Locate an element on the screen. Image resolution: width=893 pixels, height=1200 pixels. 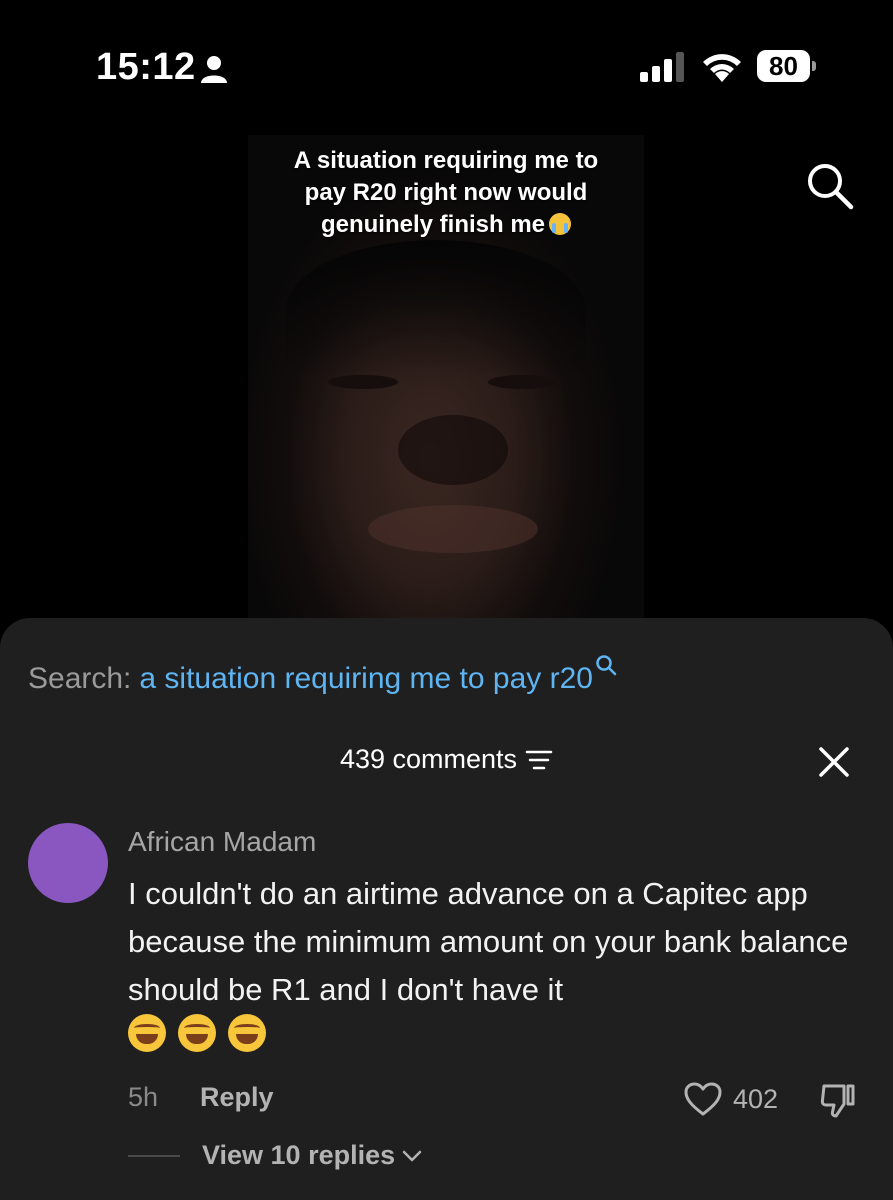
chevron-down-icon is located at coordinates (412, 1156).